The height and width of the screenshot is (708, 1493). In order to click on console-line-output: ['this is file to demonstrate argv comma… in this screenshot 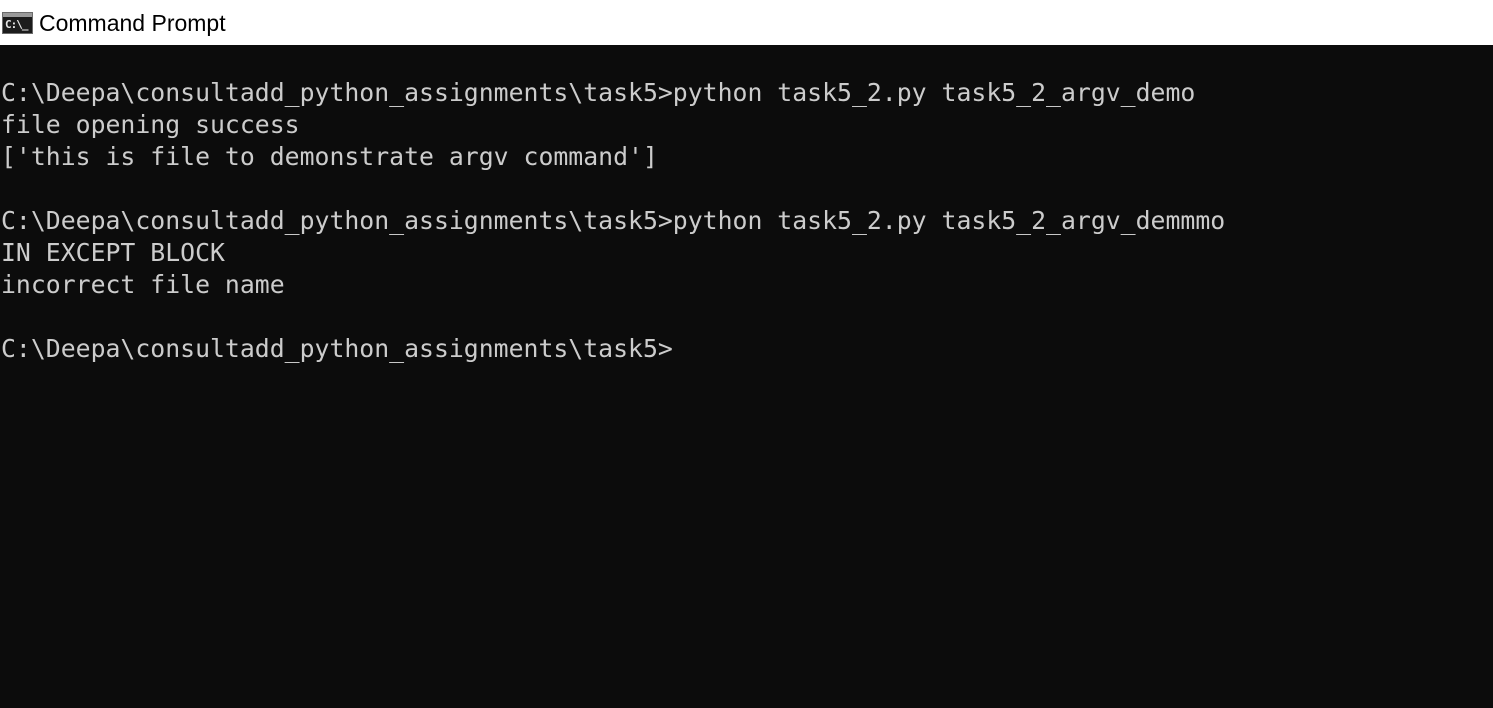, I will do `click(329, 156)`.